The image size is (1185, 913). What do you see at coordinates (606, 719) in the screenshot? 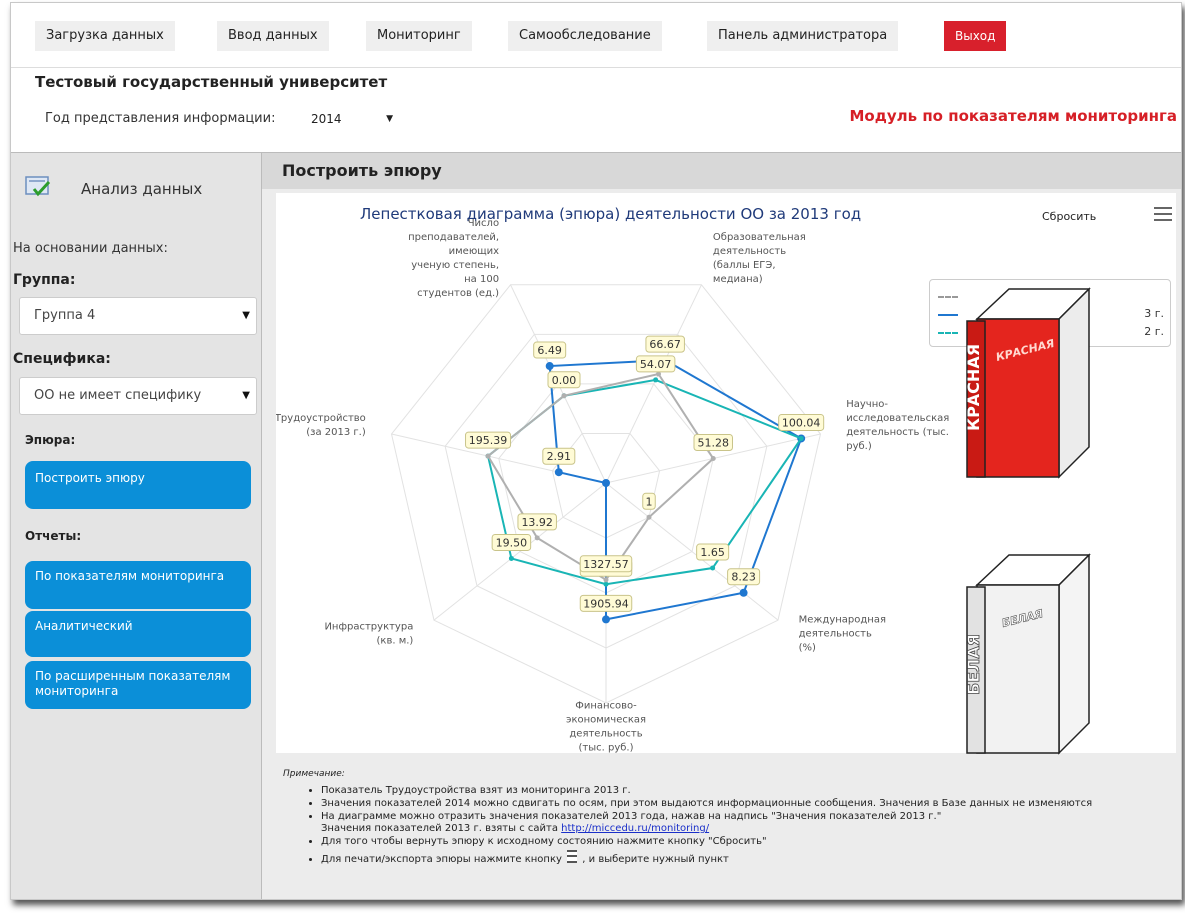
I see `axis-label-line: экономическая` at bounding box center [606, 719].